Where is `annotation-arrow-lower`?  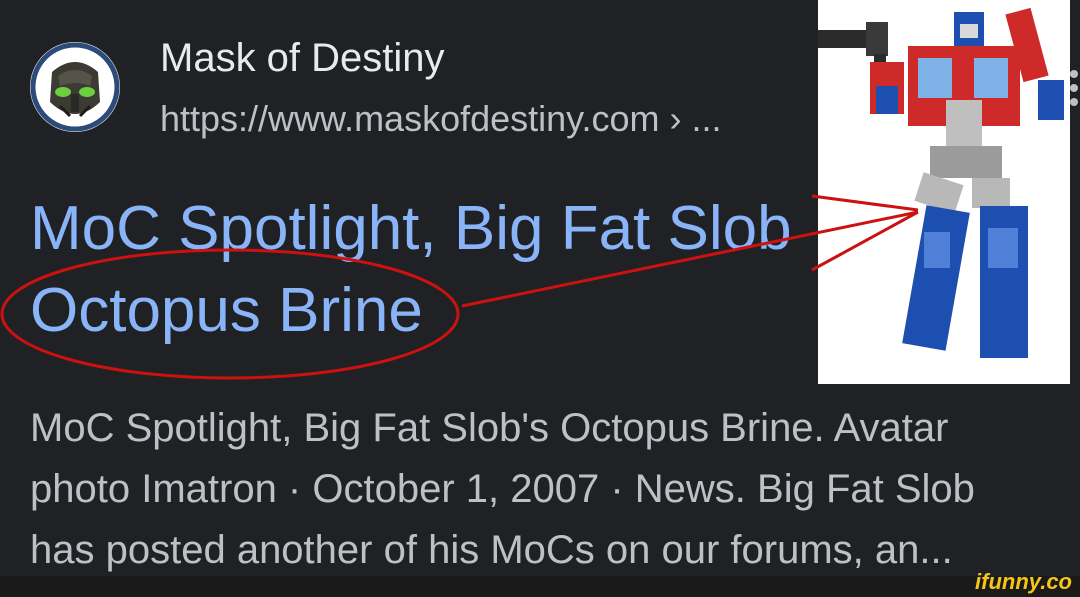
annotation-arrow-lower is located at coordinates (865, 241).